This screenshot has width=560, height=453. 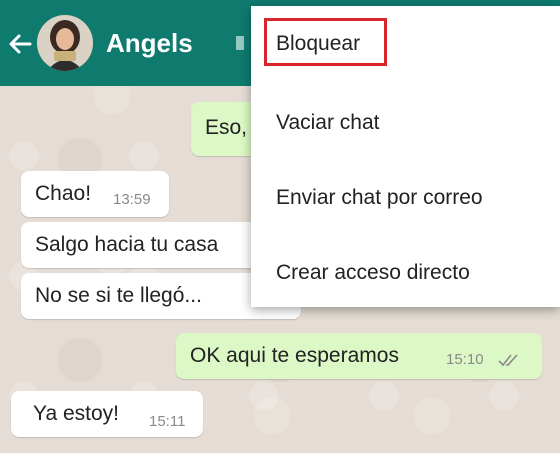 I want to click on message-bubble: Ya estoy! 15:11, so click(x=107, y=414).